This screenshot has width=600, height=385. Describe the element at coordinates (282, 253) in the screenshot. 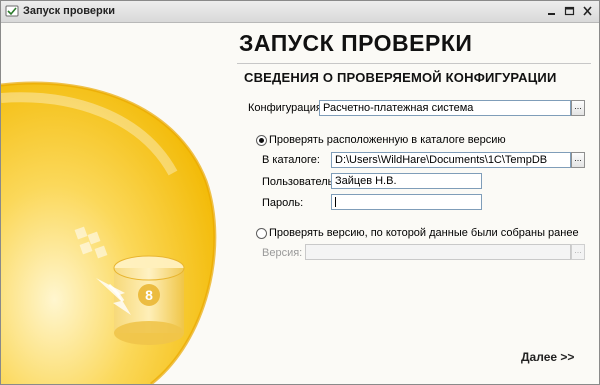

I see `version-label: Версия:` at that location.